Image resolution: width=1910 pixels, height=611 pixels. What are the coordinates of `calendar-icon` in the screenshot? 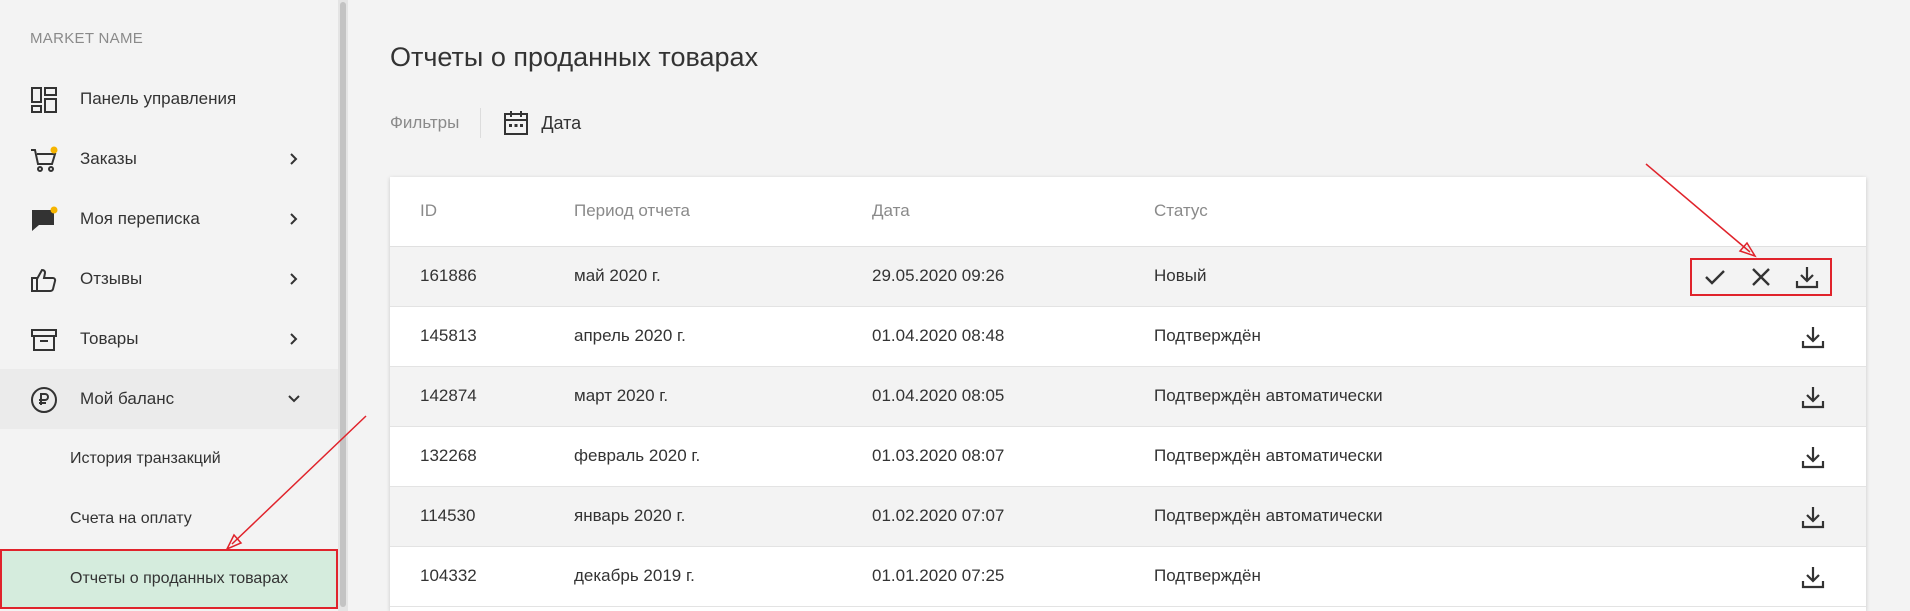 It's located at (516, 123).